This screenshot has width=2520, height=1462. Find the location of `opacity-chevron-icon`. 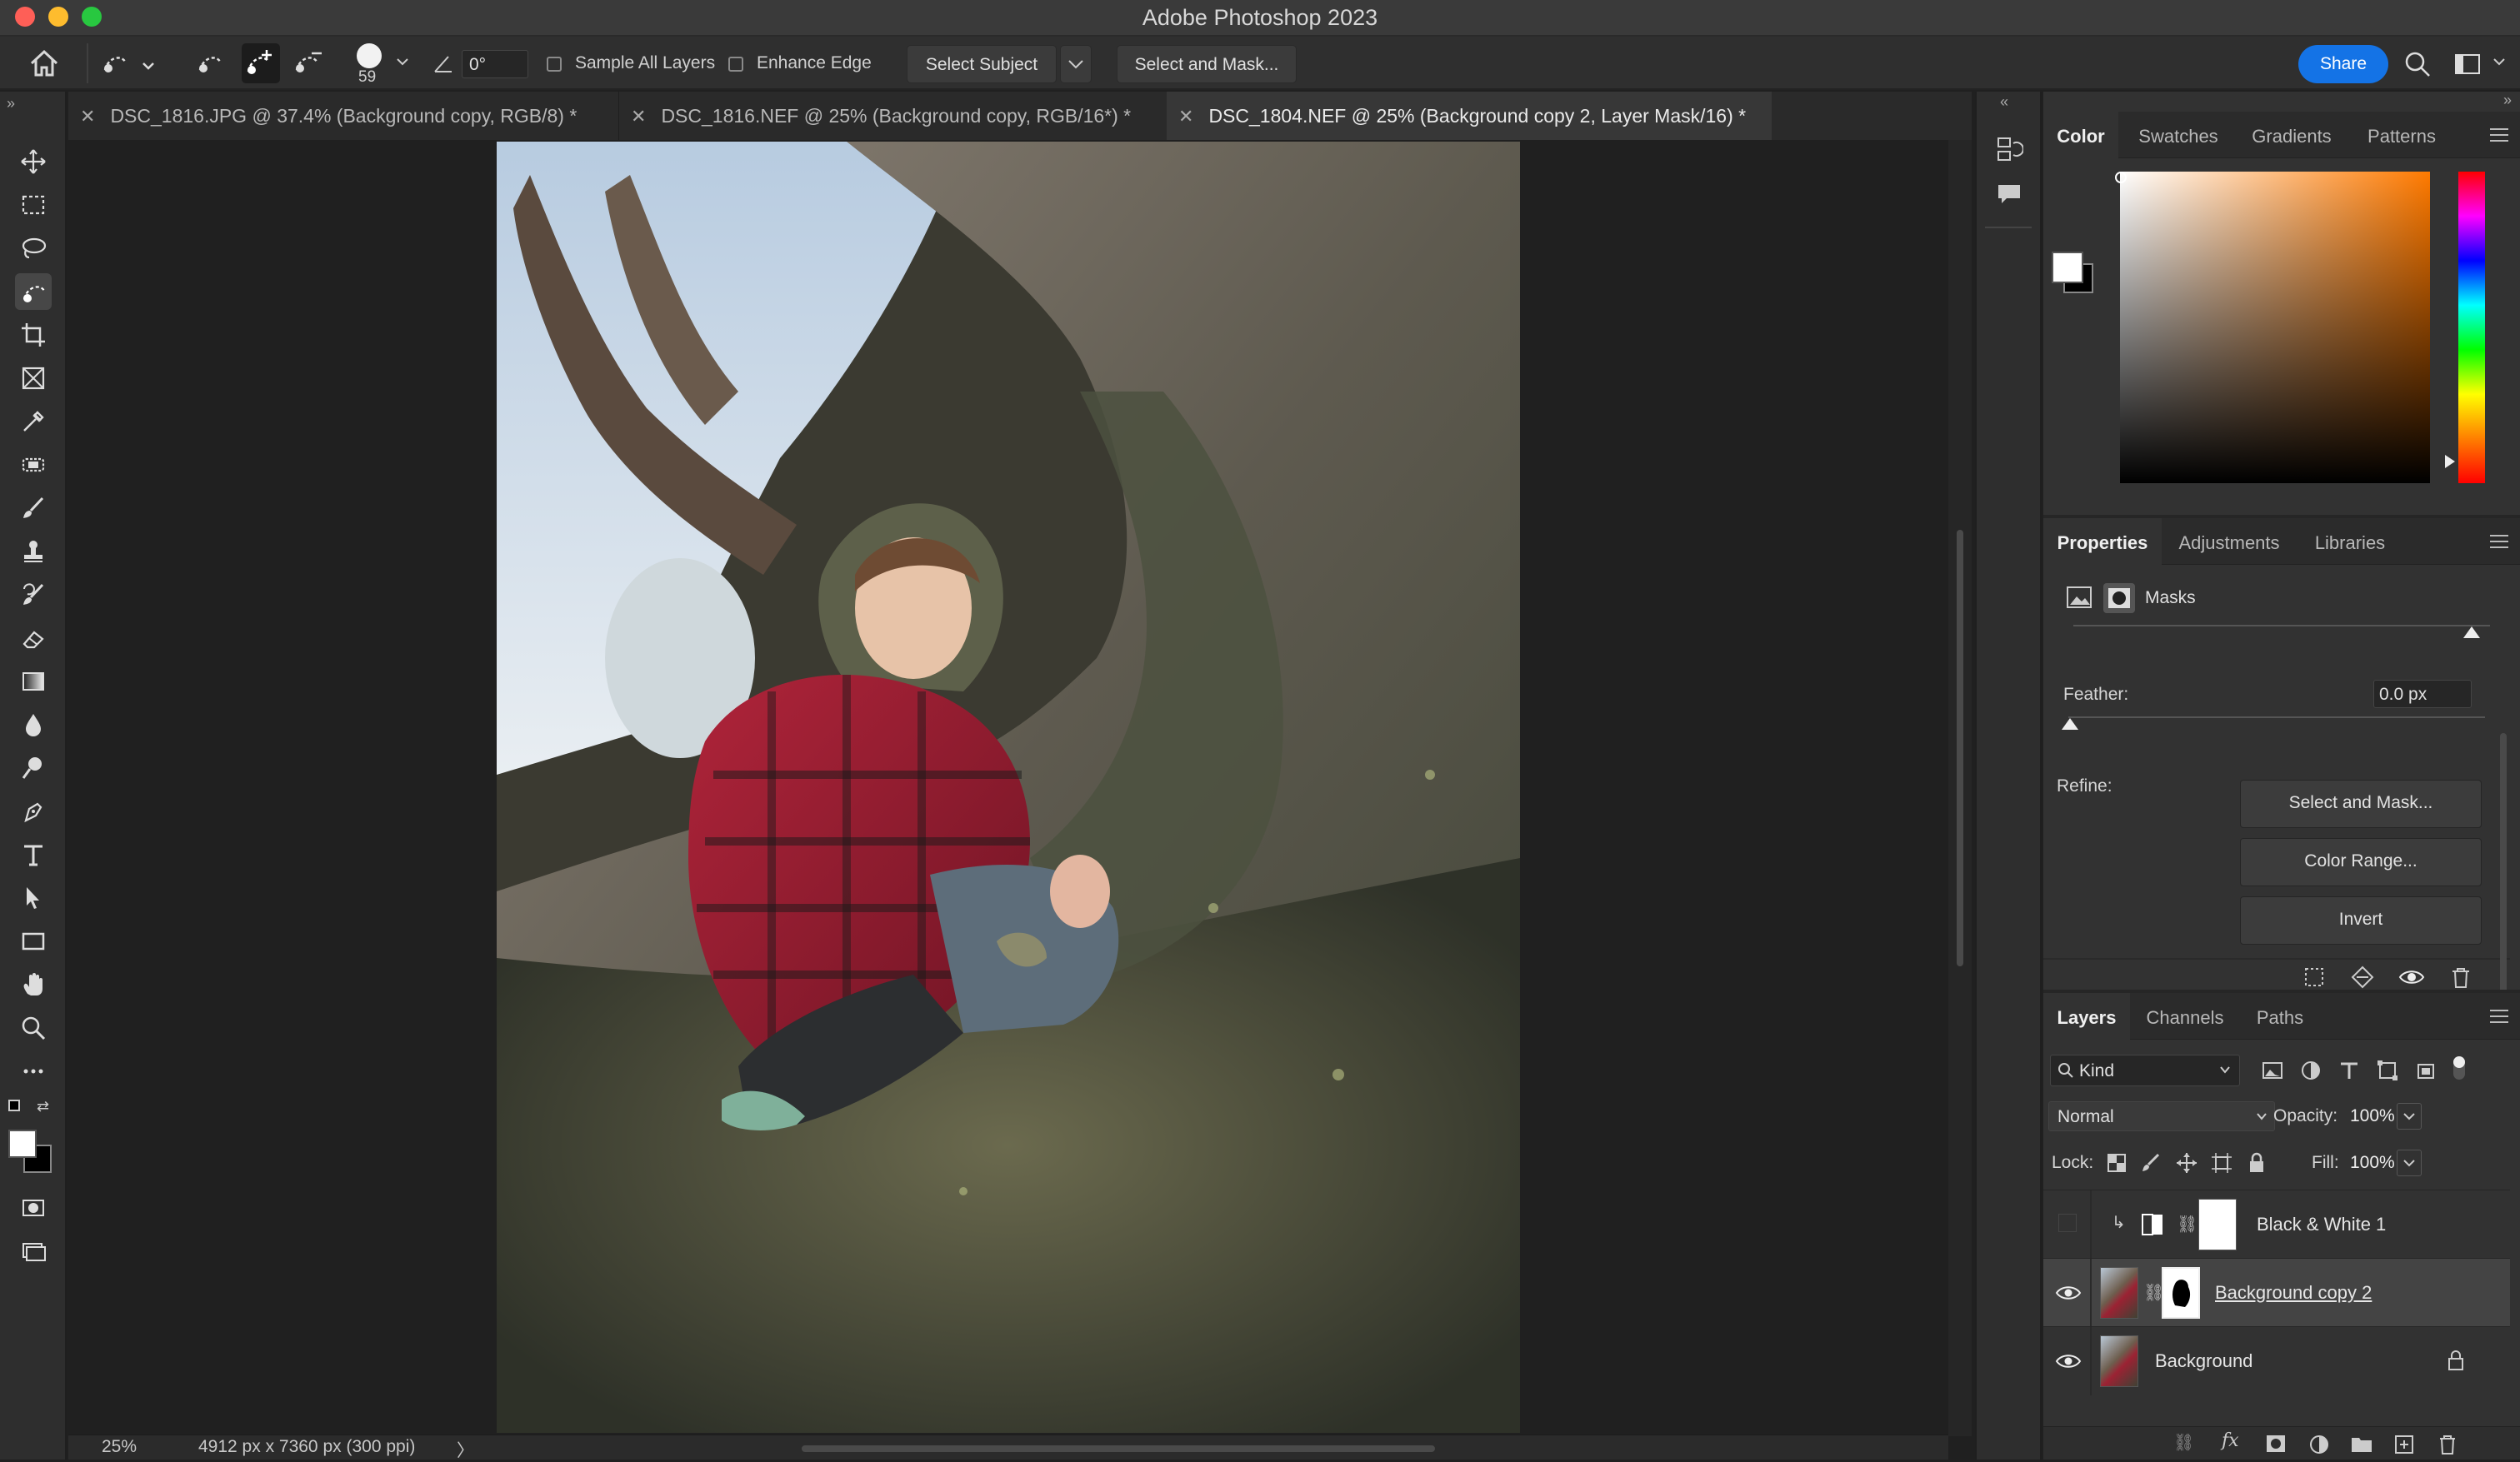

opacity-chevron-icon is located at coordinates (2409, 1116).